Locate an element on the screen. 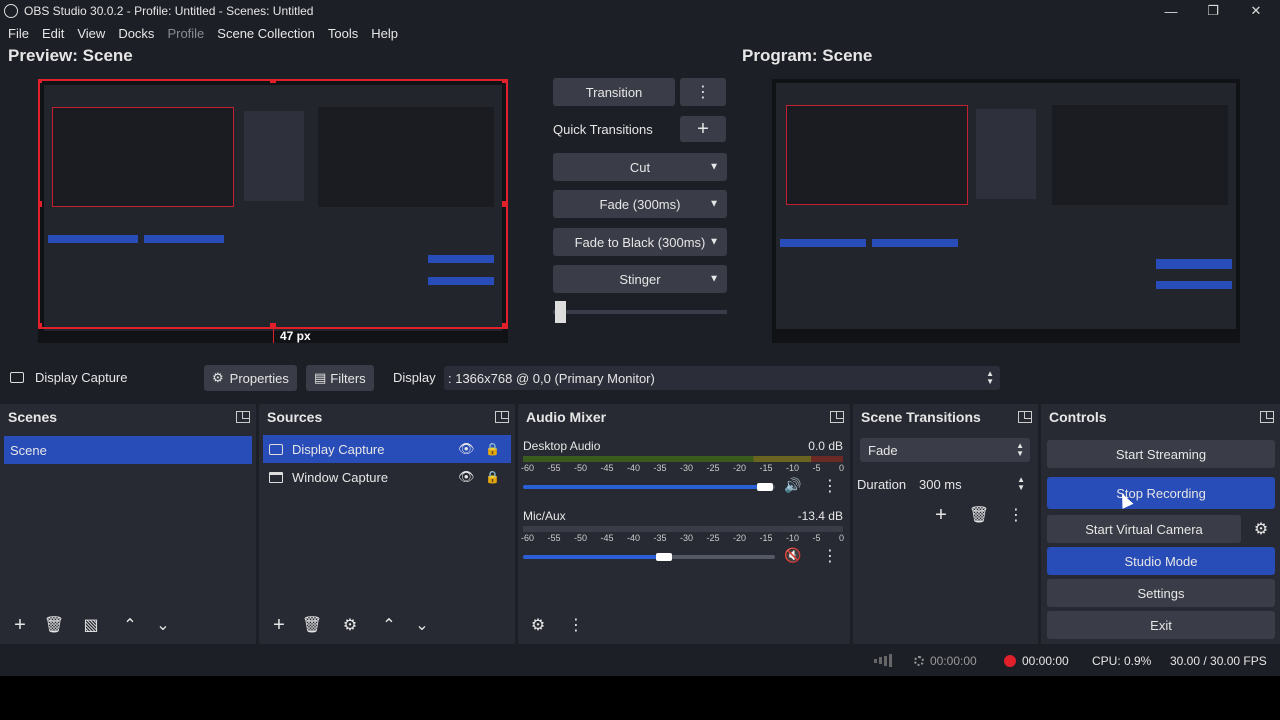 This screenshot has width=1280, height=720. menu-scene-collection: Scene Collection is located at coordinates (266, 33).